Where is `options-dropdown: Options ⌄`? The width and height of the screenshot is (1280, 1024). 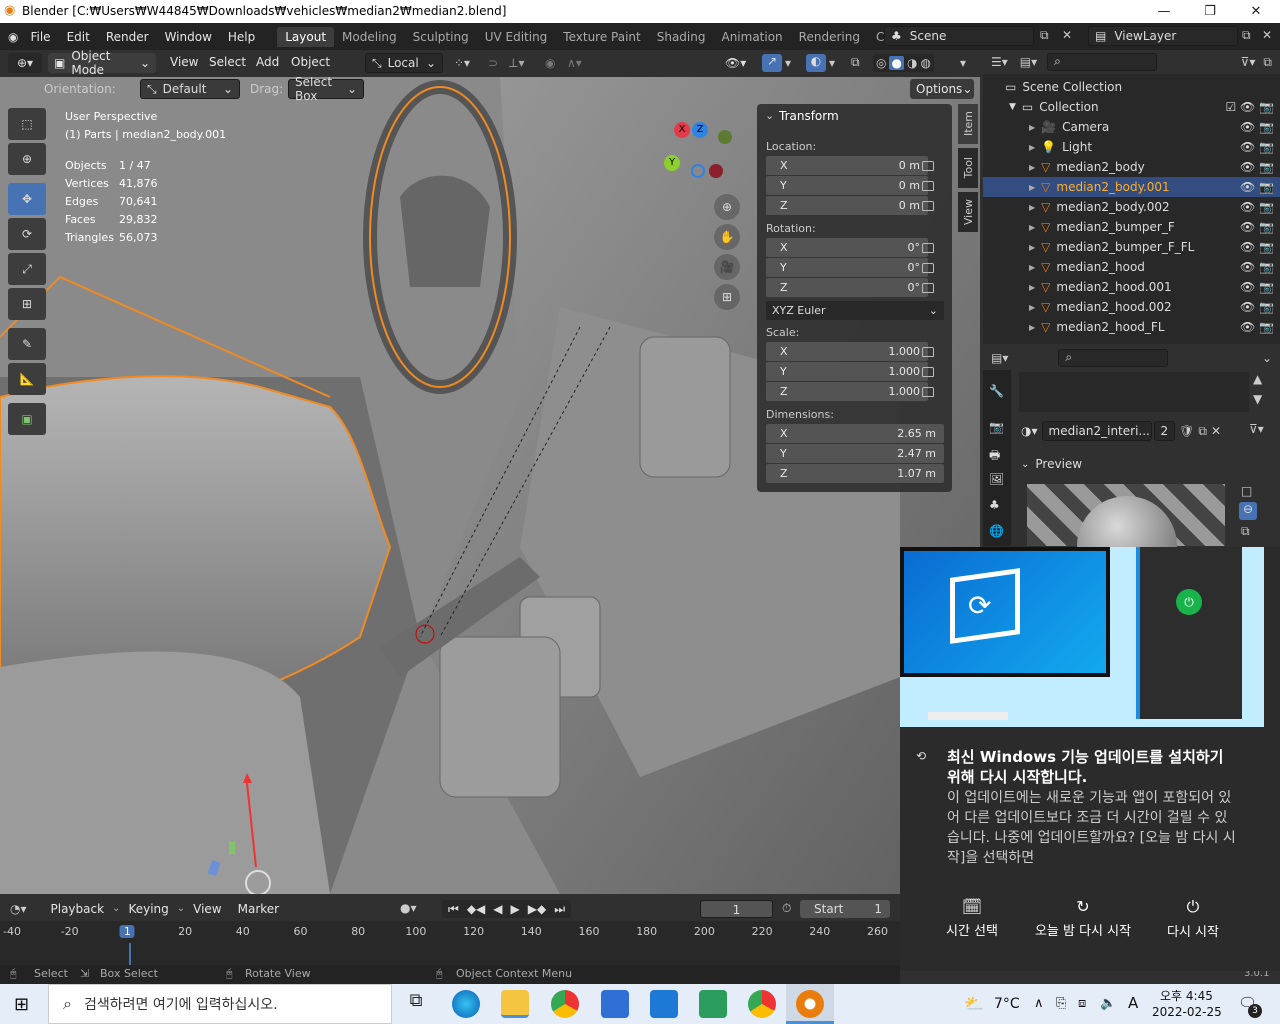
options-dropdown: Options ⌄ is located at coordinates (942, 89).